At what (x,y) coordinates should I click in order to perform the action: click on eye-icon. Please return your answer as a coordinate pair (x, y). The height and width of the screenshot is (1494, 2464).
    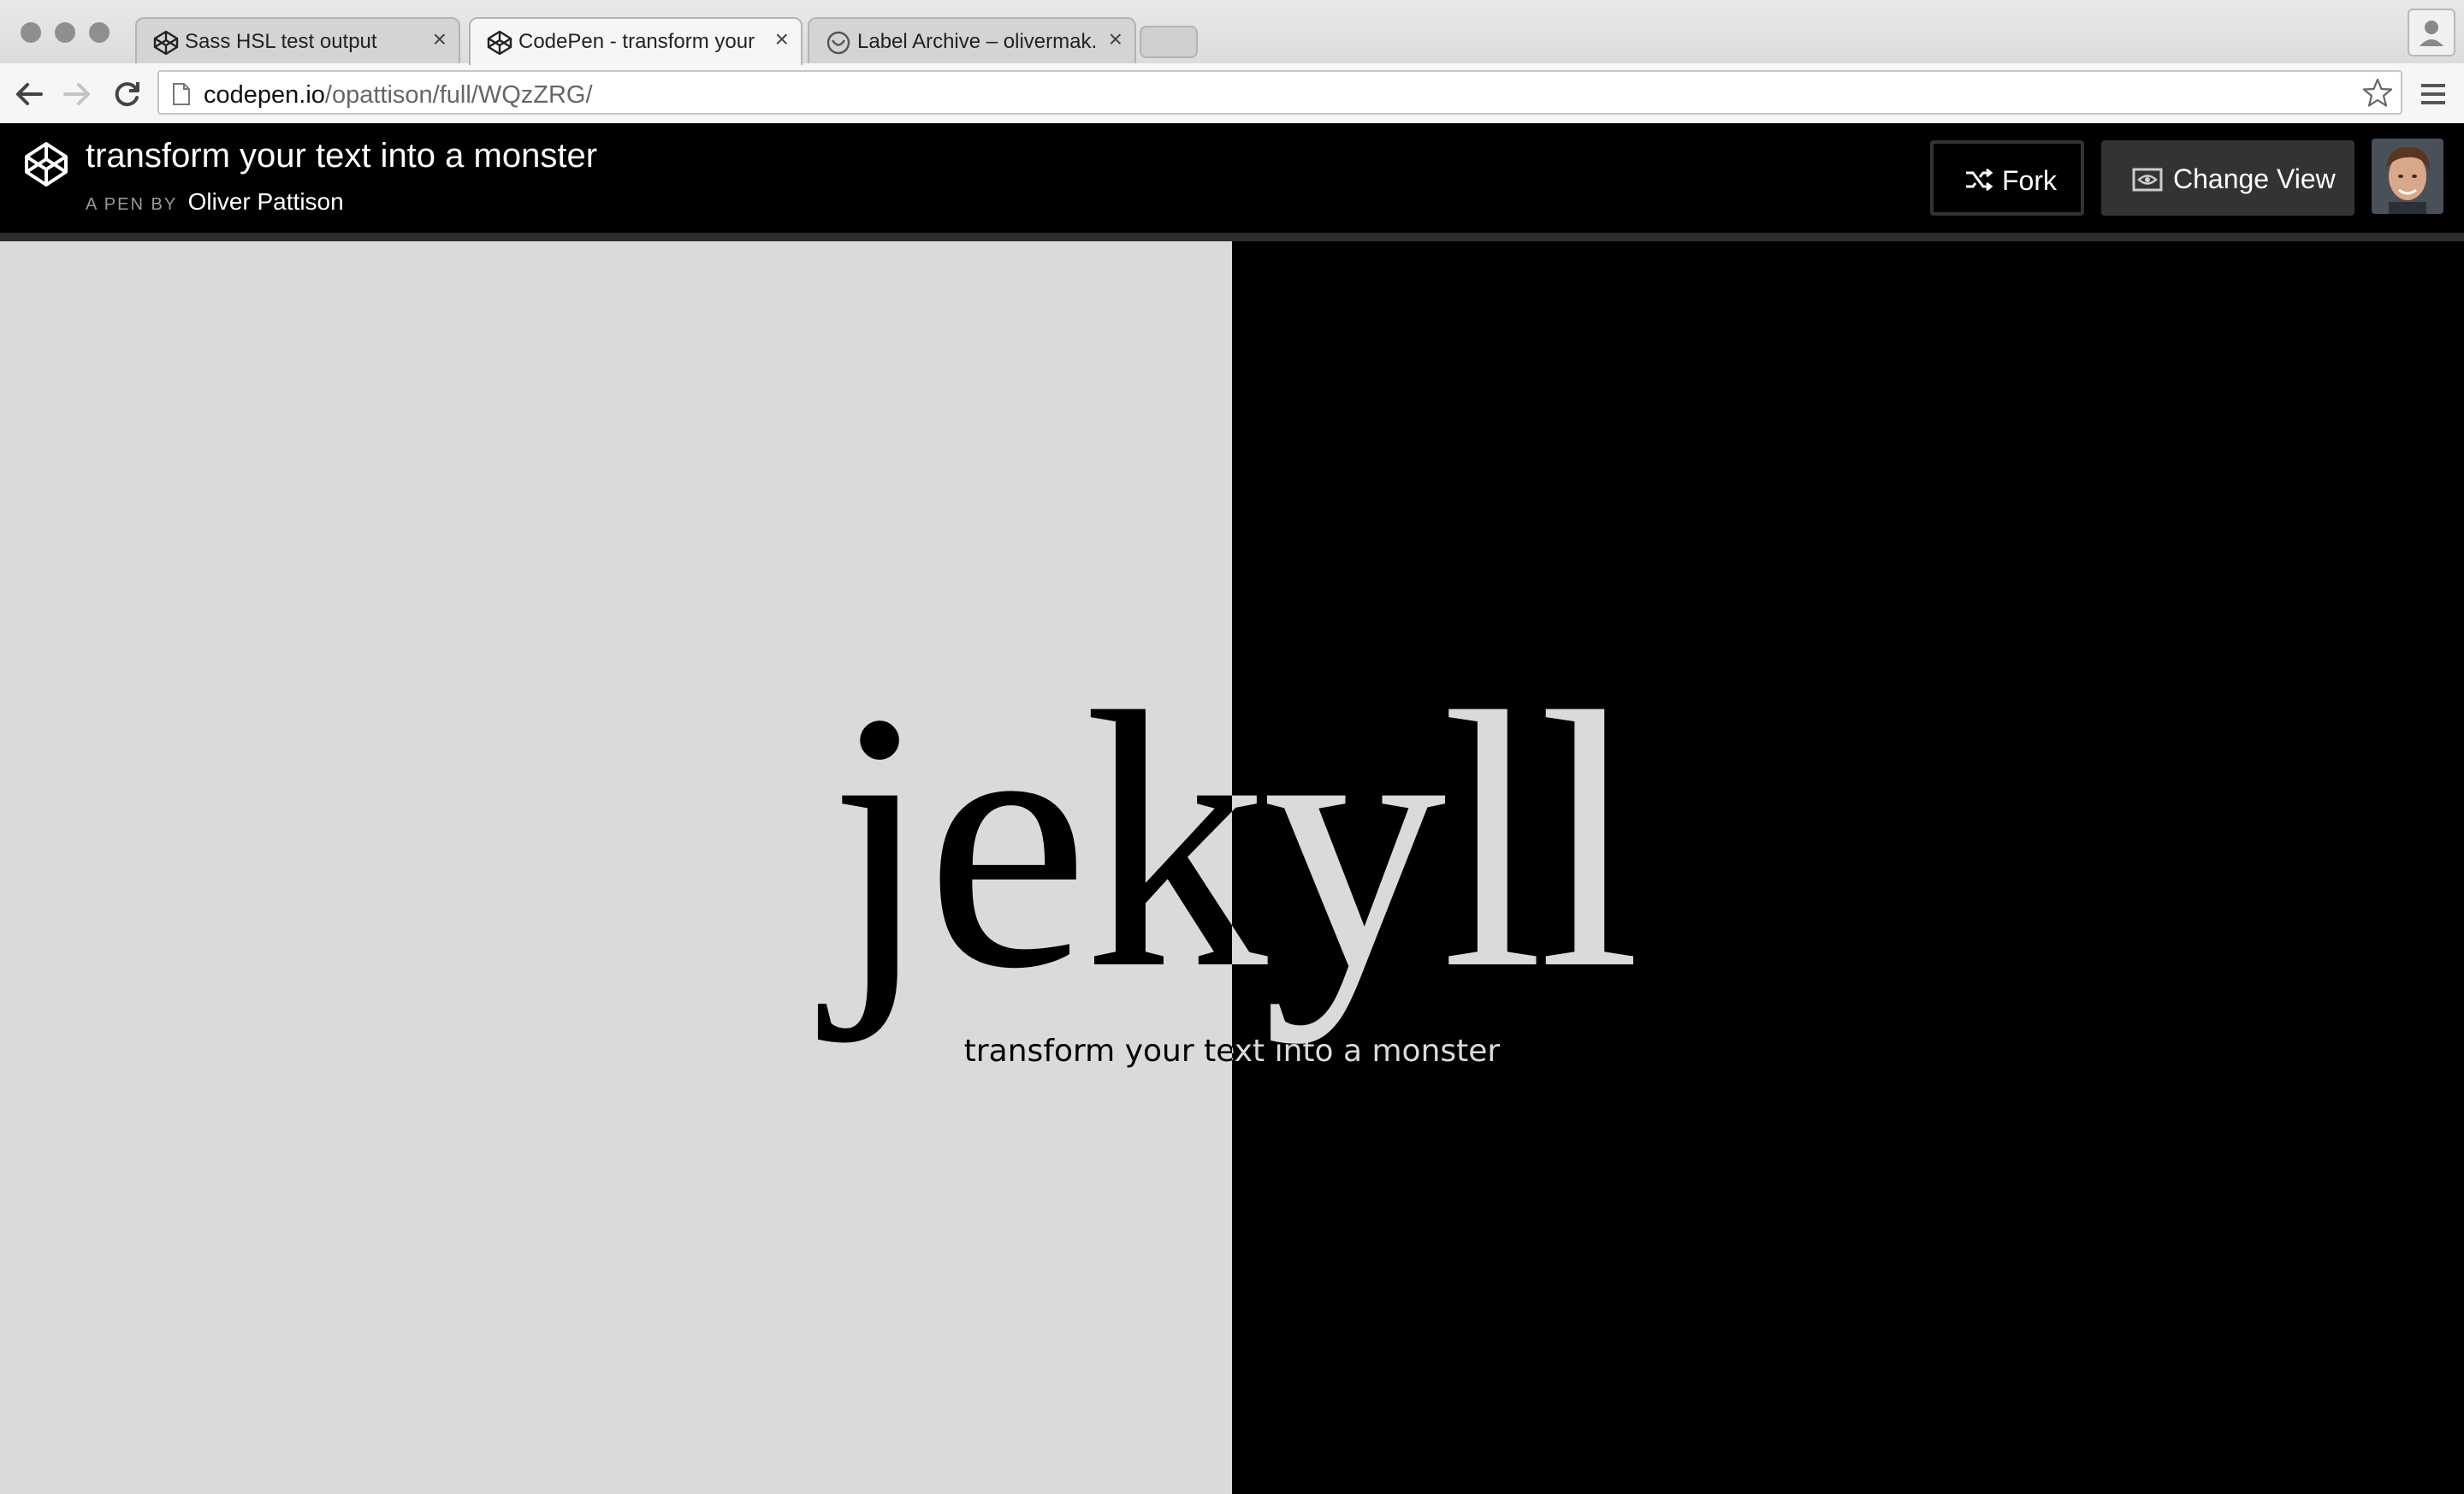
    Looking at the image, I should click on (2147, 180).